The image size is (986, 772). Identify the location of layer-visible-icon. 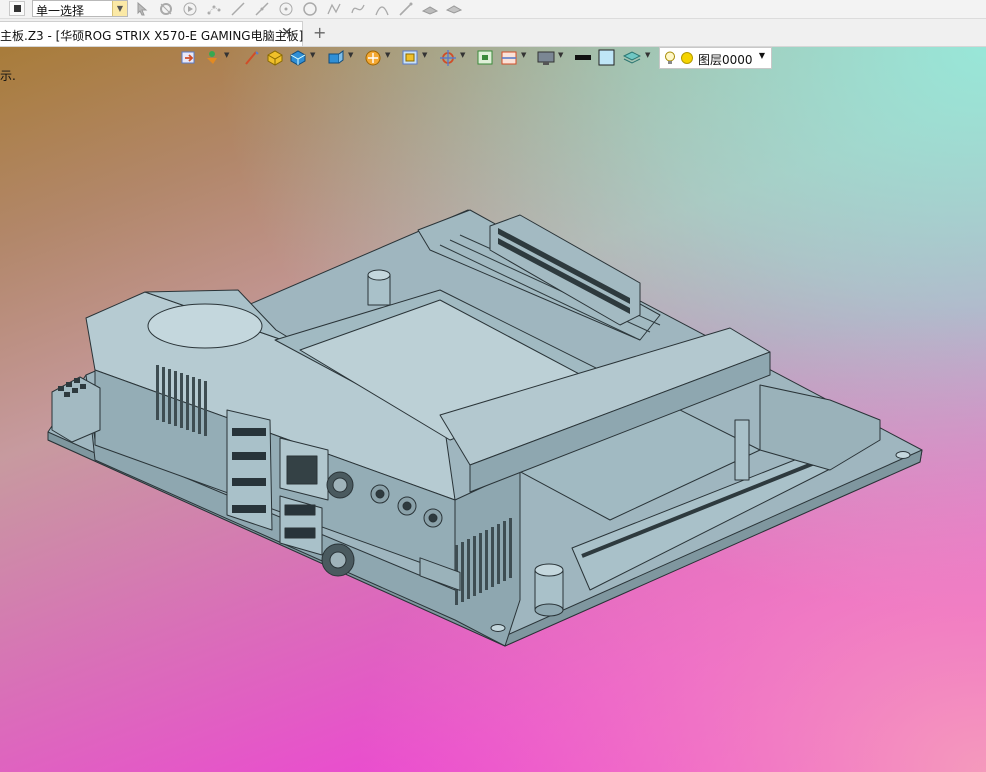
(687, 58).